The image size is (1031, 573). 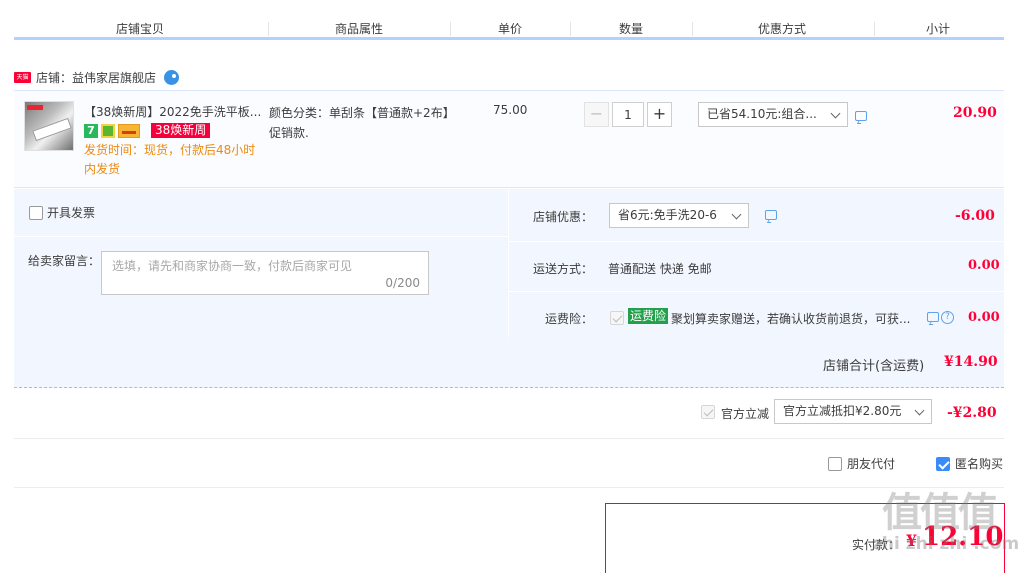 I want to click on site-watermark: 值值值, so click(x=940, y=513).